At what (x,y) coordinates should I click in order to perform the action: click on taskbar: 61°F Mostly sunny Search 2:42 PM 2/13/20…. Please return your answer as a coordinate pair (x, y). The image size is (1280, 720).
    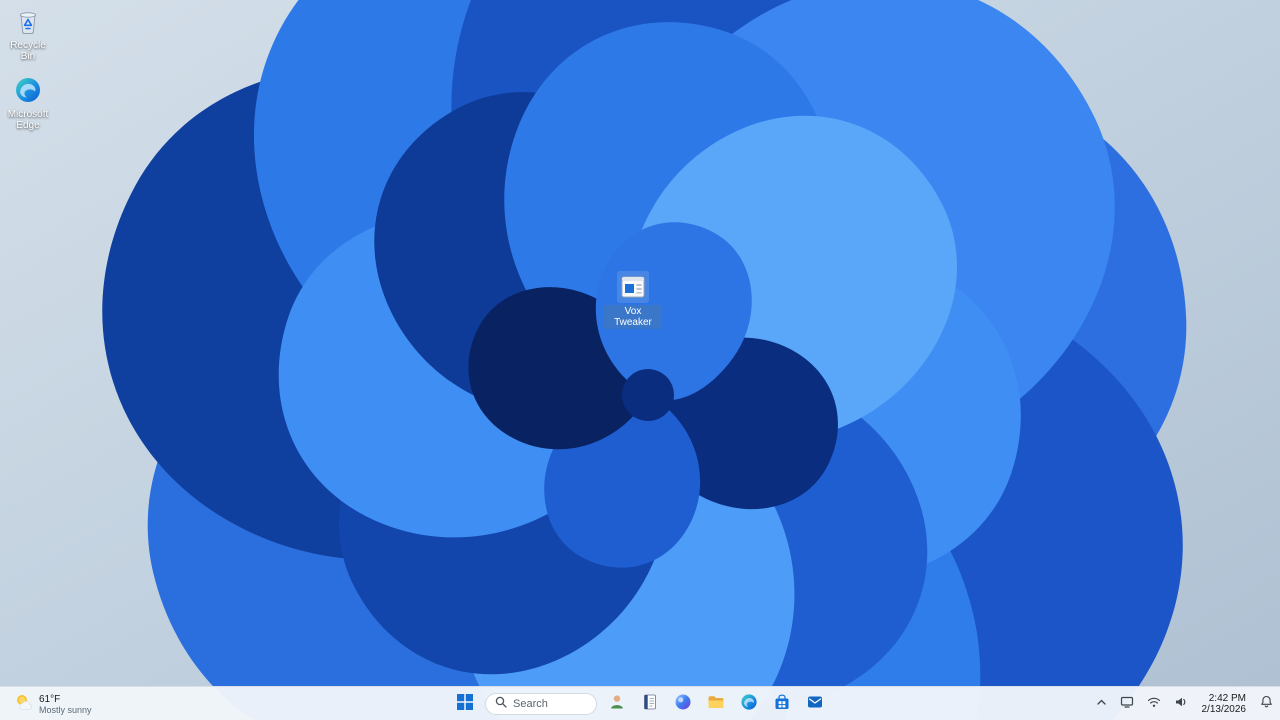
    Looking at the image, I should click on (640, 703).